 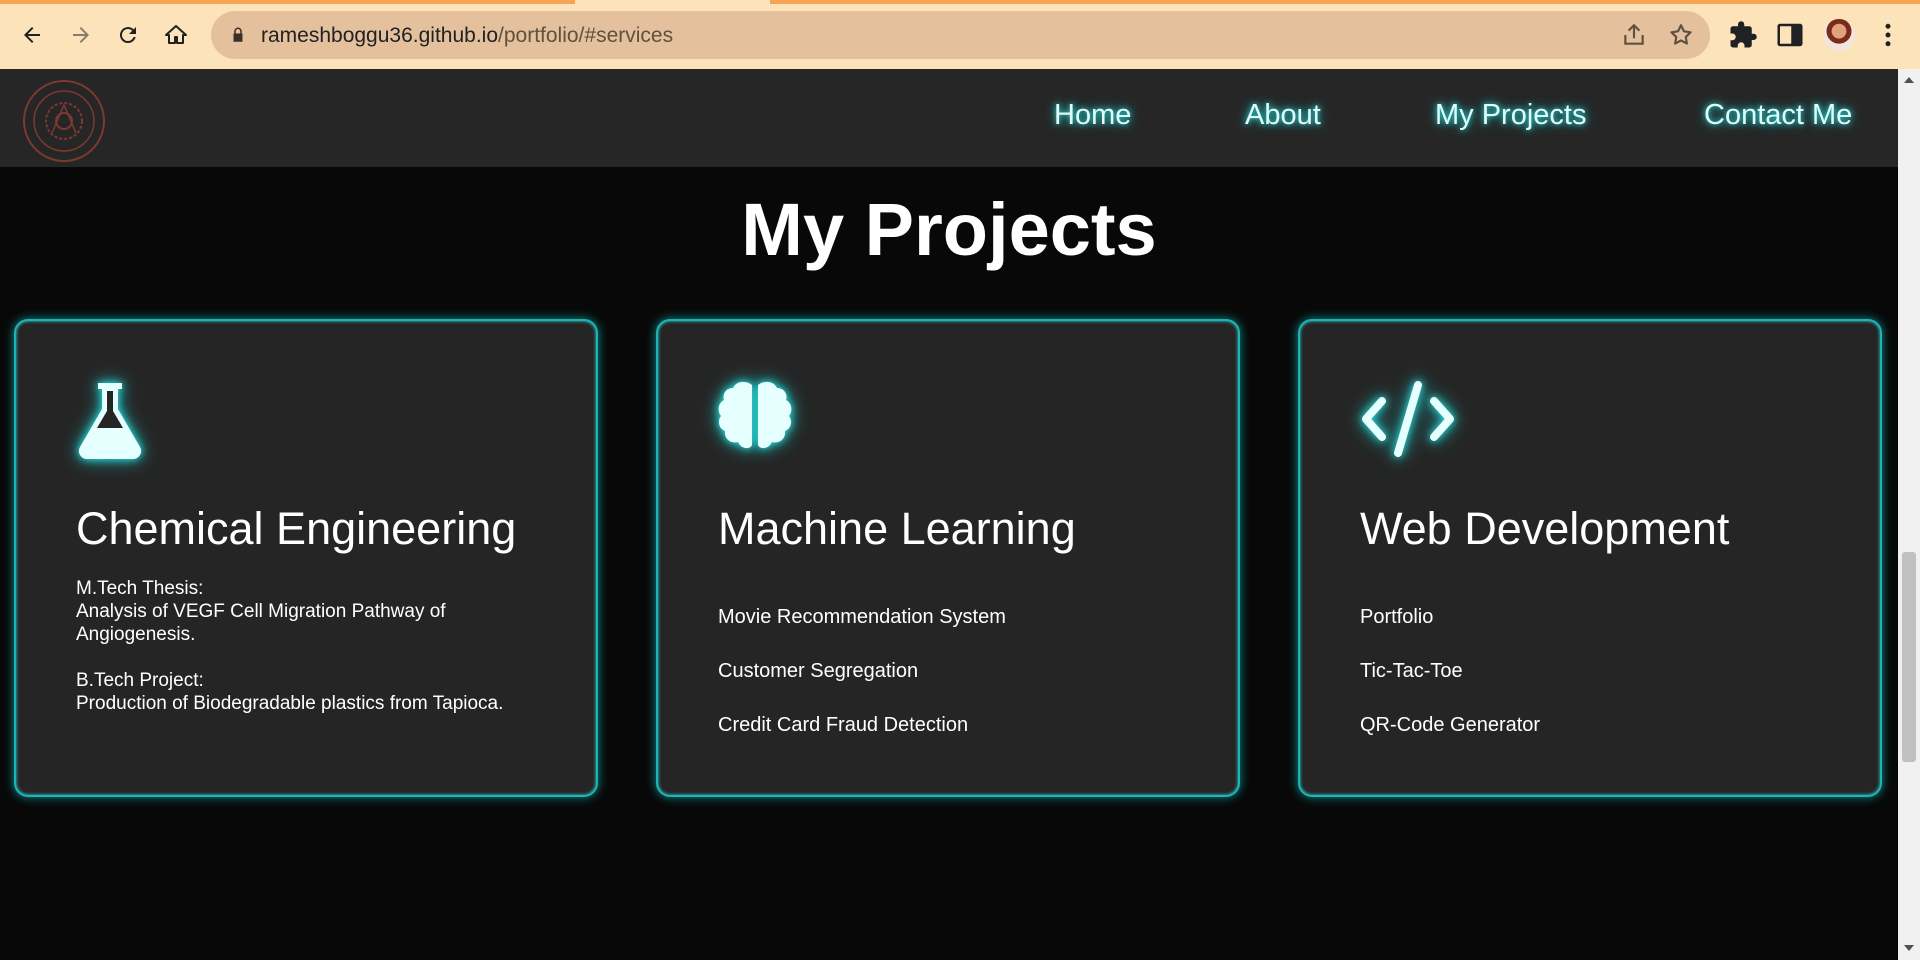 What do you see at coordinates (1545, 528) in the screenshot?
I see `card-title: Web Development` at bounding box center [1545, 528].